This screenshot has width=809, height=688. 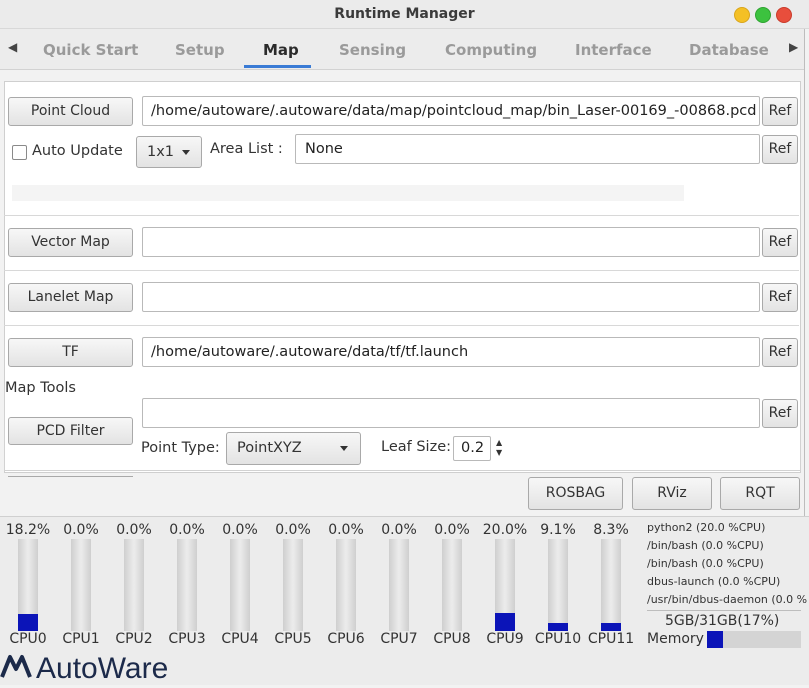 What do you see at coordinates (575, 493) in the screenshot?
I see `rosbag-button: ROSBAG` at bounding box center [575, 493].